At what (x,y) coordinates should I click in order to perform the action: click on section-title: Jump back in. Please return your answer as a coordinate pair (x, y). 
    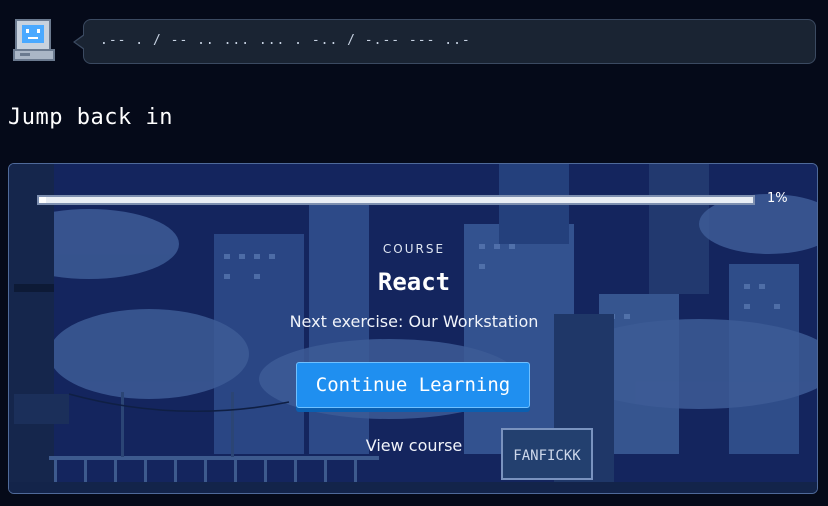
    Looking at the image, I should click on (90, 117).